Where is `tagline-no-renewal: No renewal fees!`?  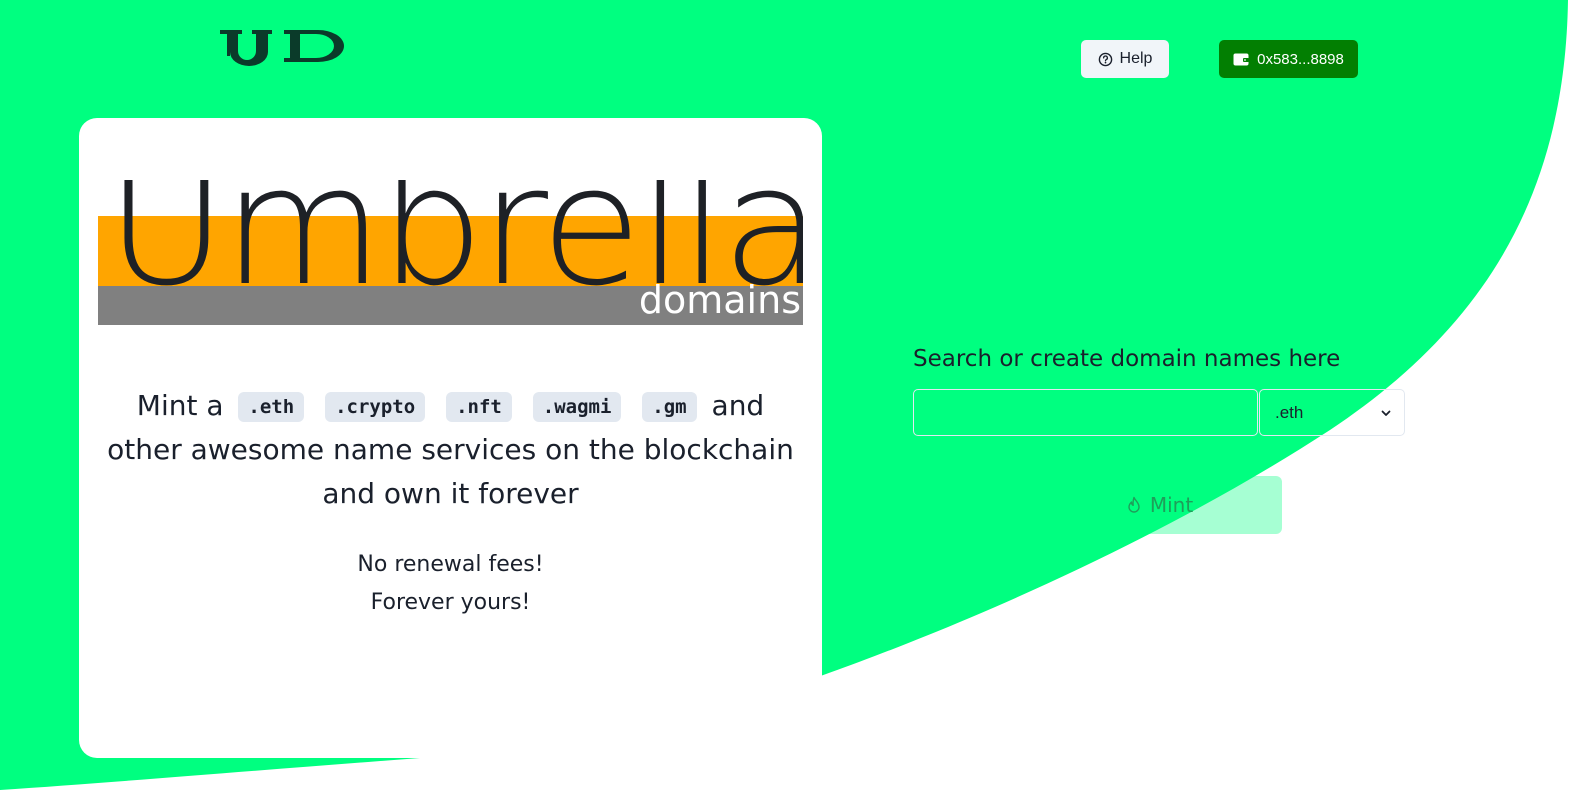 tagline-no-renewal: No renewal fees! is located at coordinates (450, 564).